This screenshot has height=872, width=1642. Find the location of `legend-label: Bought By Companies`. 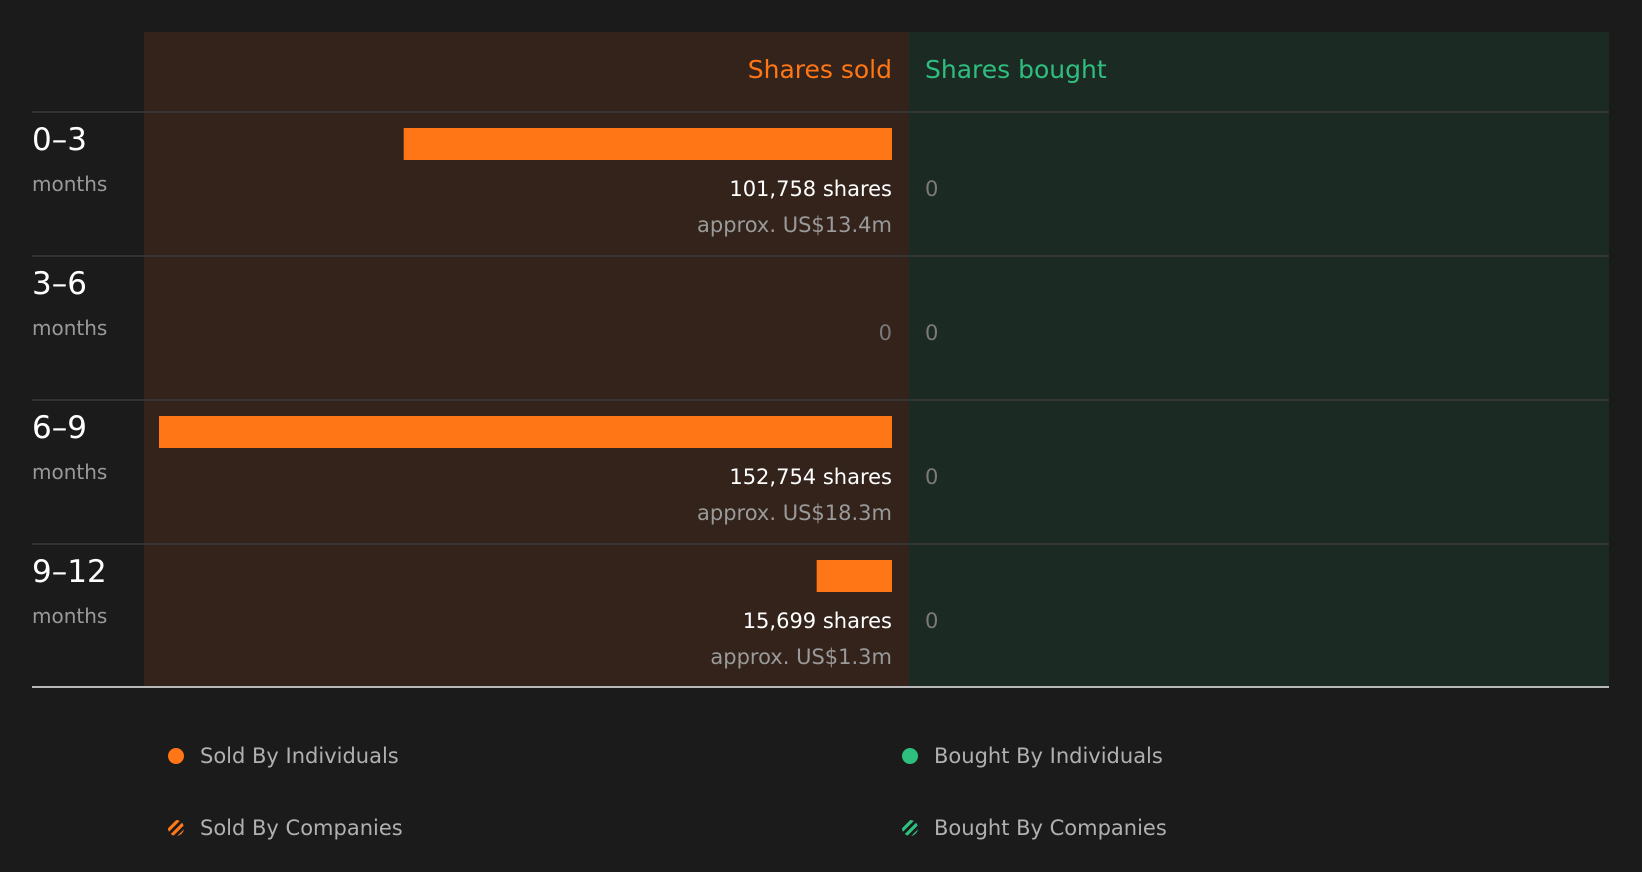

legend-label: Bought By Companies is located at coordinates (1050, 828).